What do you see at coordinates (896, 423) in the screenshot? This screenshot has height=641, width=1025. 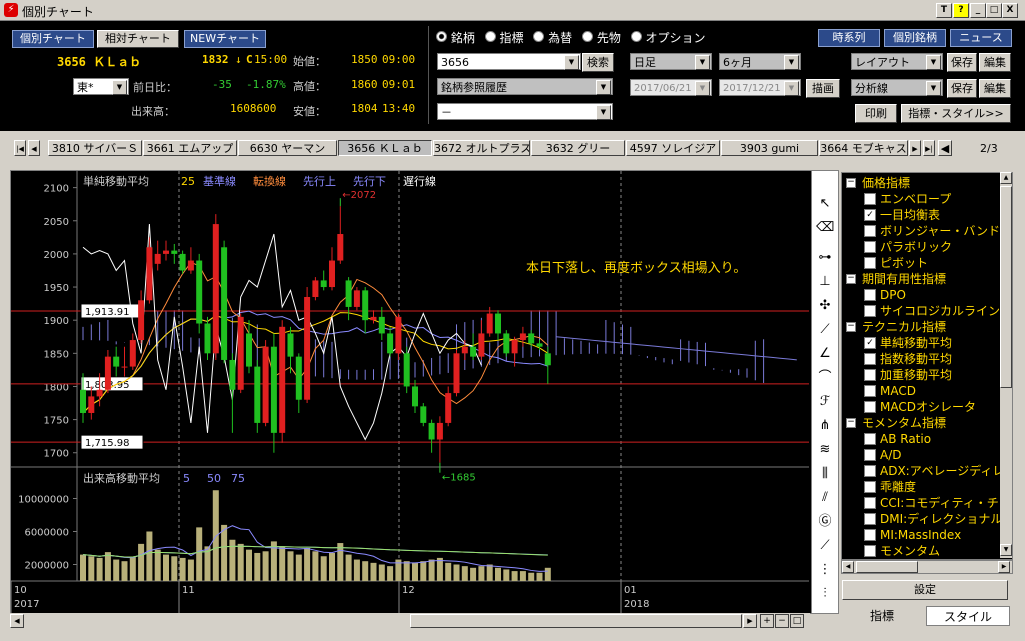 I see `indicator-group: − モメンタム指標` at bounding box center [896, 423].